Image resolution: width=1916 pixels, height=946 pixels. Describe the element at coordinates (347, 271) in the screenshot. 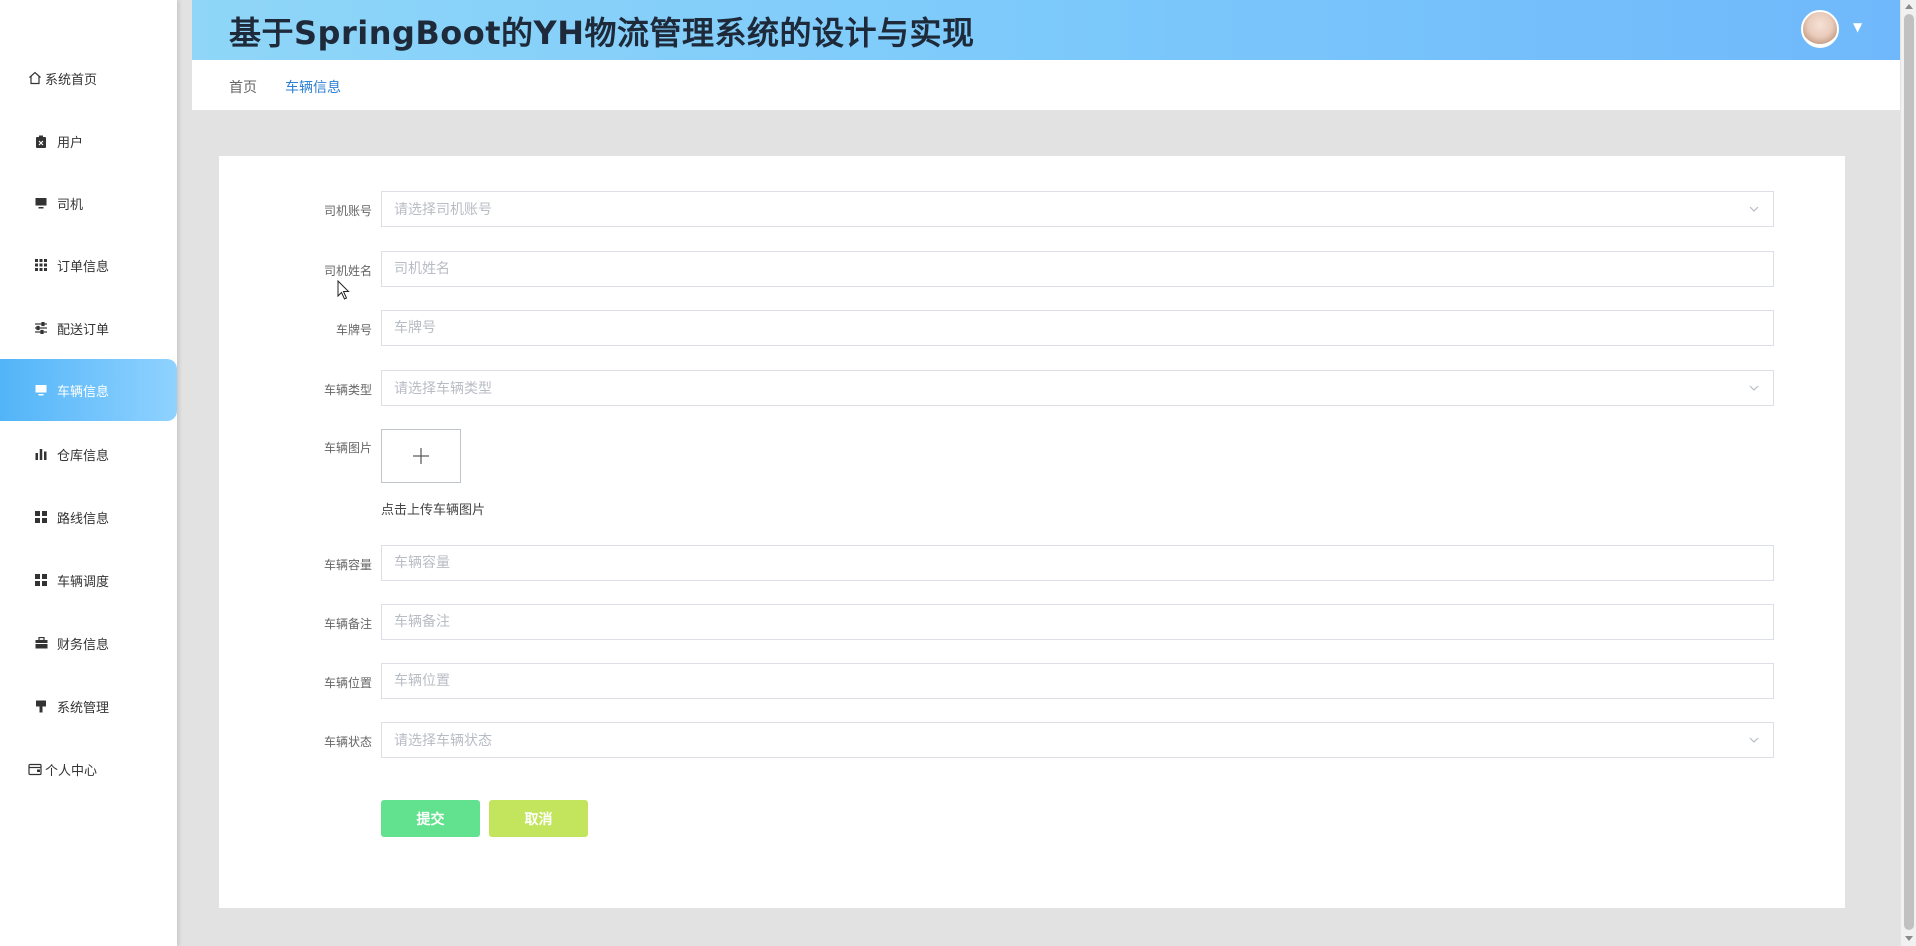

I see `driver-name-label: 司机姓名` at that location.